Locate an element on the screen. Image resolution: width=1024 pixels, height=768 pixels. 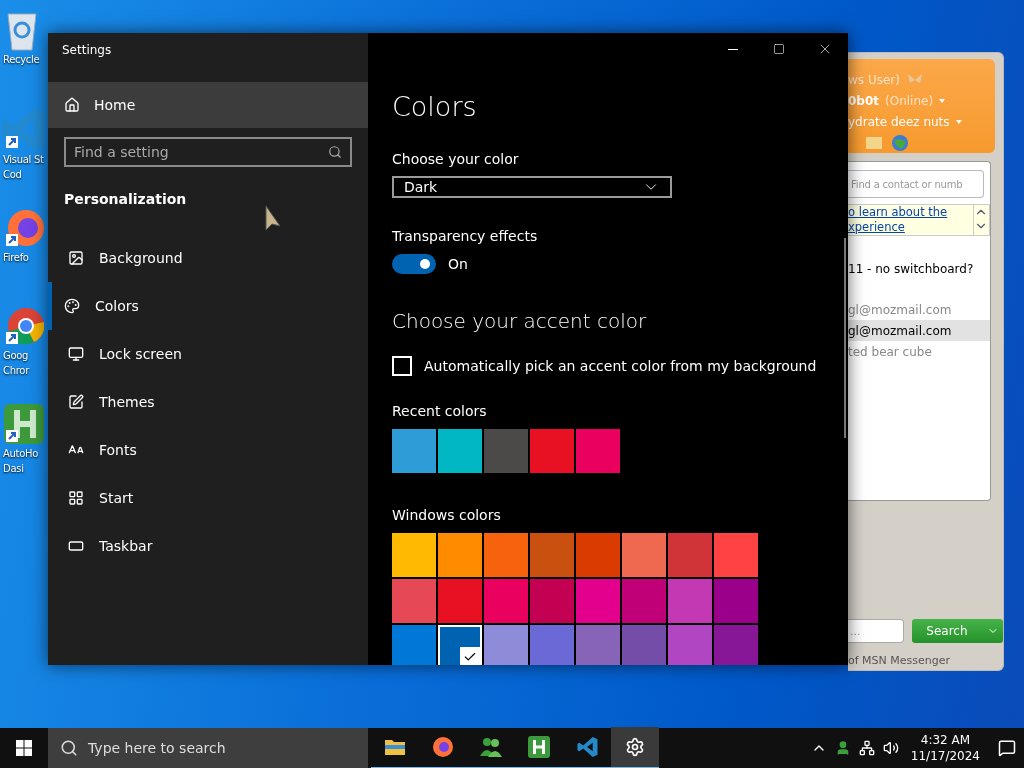
cursor-icon is located at coordinates (273, 218).